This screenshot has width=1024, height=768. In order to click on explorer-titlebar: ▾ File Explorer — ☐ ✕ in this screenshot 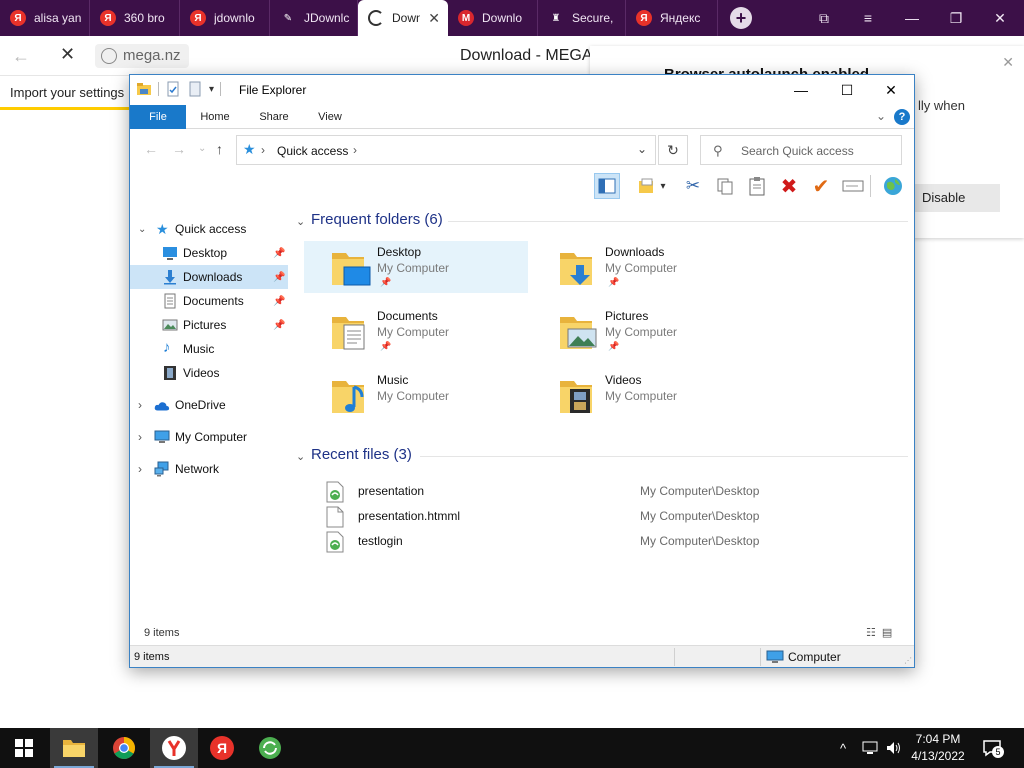, I will do `click(522, 90)`.